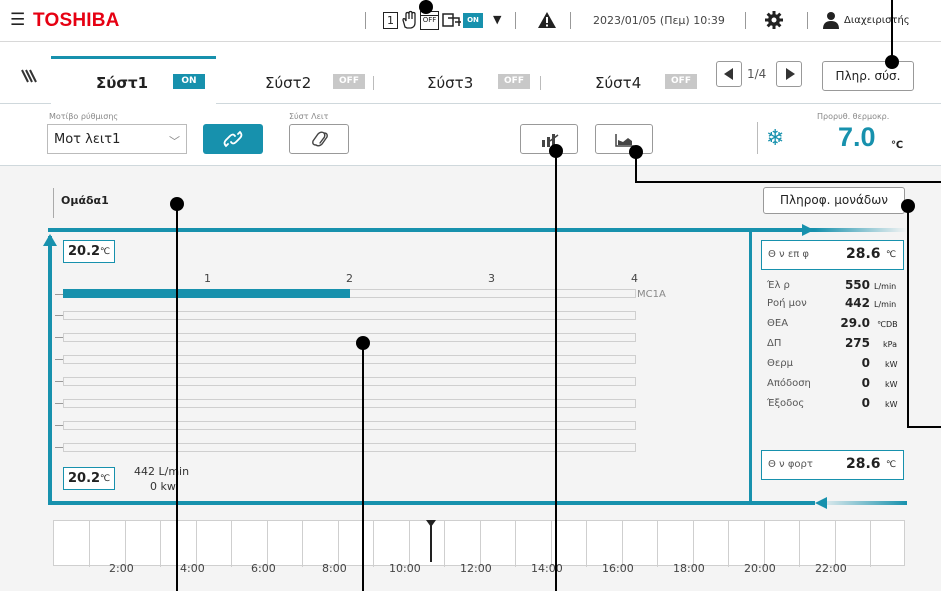 The height and width of the screenshot is (591, 941). Describe the element at coordinates (207, 278) in the screenshot. I see `scale-label-1: 1` at that location.